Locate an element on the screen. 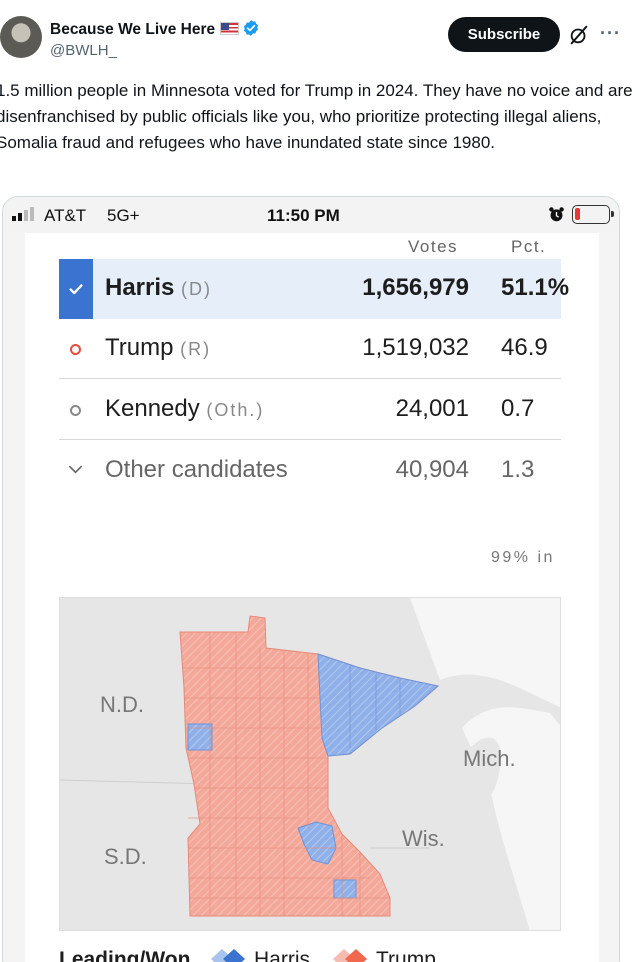 Image resolution: width=640 pixels, height=962 pixels. map-label-wis: Wis. is located at coordinates (423, 838).